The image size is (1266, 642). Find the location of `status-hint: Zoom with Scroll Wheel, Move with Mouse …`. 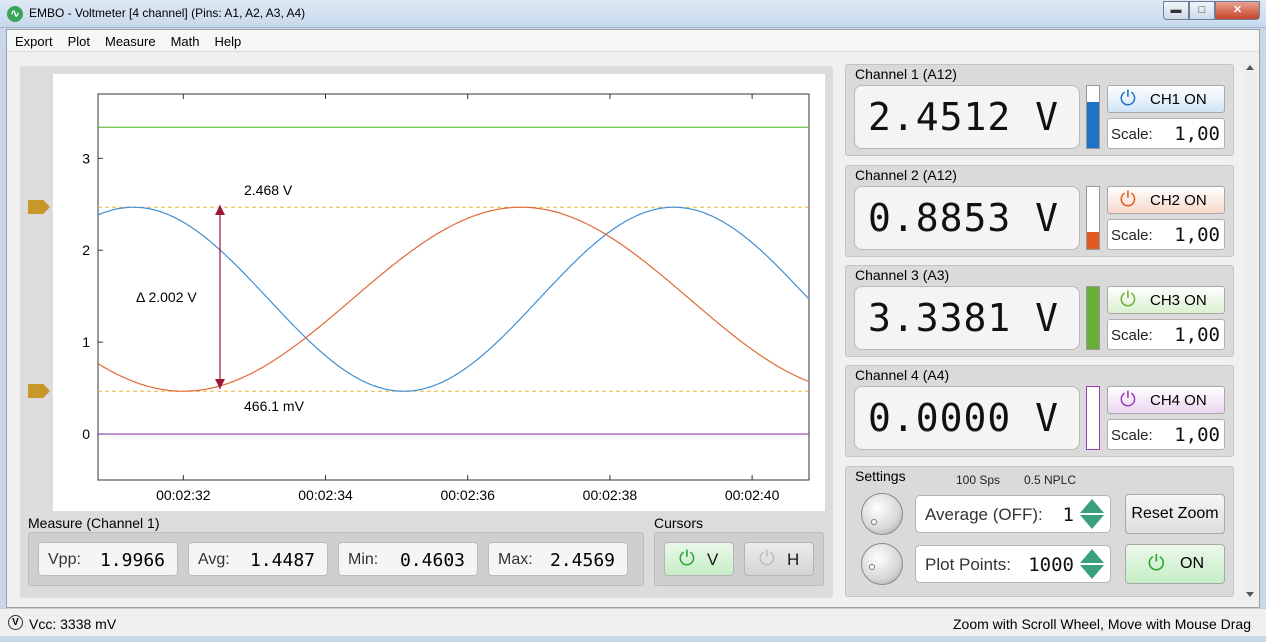

status-hint: Zoom with Scroll Wheel, Move with Mouse … is located at coordinates (1102, 624).